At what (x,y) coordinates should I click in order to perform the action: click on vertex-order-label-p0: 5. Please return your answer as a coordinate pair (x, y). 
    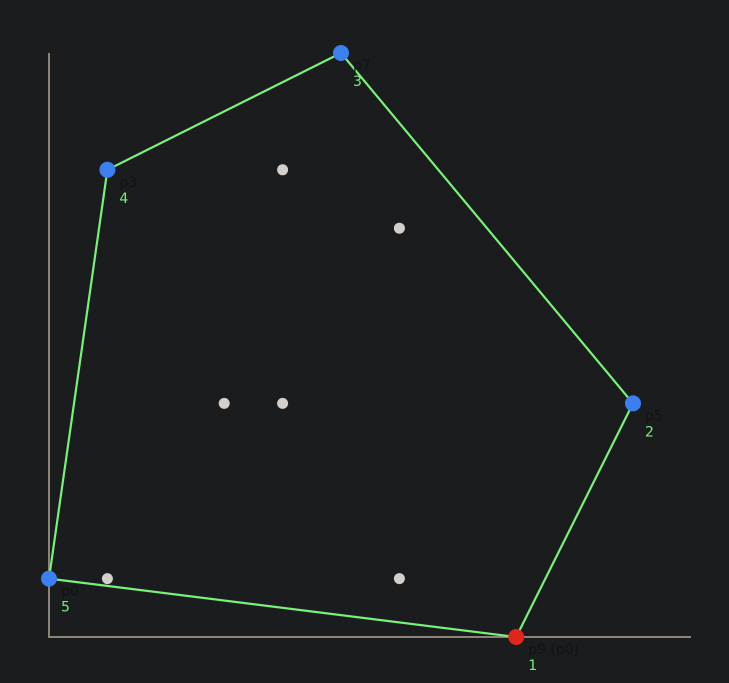
    Looking at the image, I should click on (65, 608).